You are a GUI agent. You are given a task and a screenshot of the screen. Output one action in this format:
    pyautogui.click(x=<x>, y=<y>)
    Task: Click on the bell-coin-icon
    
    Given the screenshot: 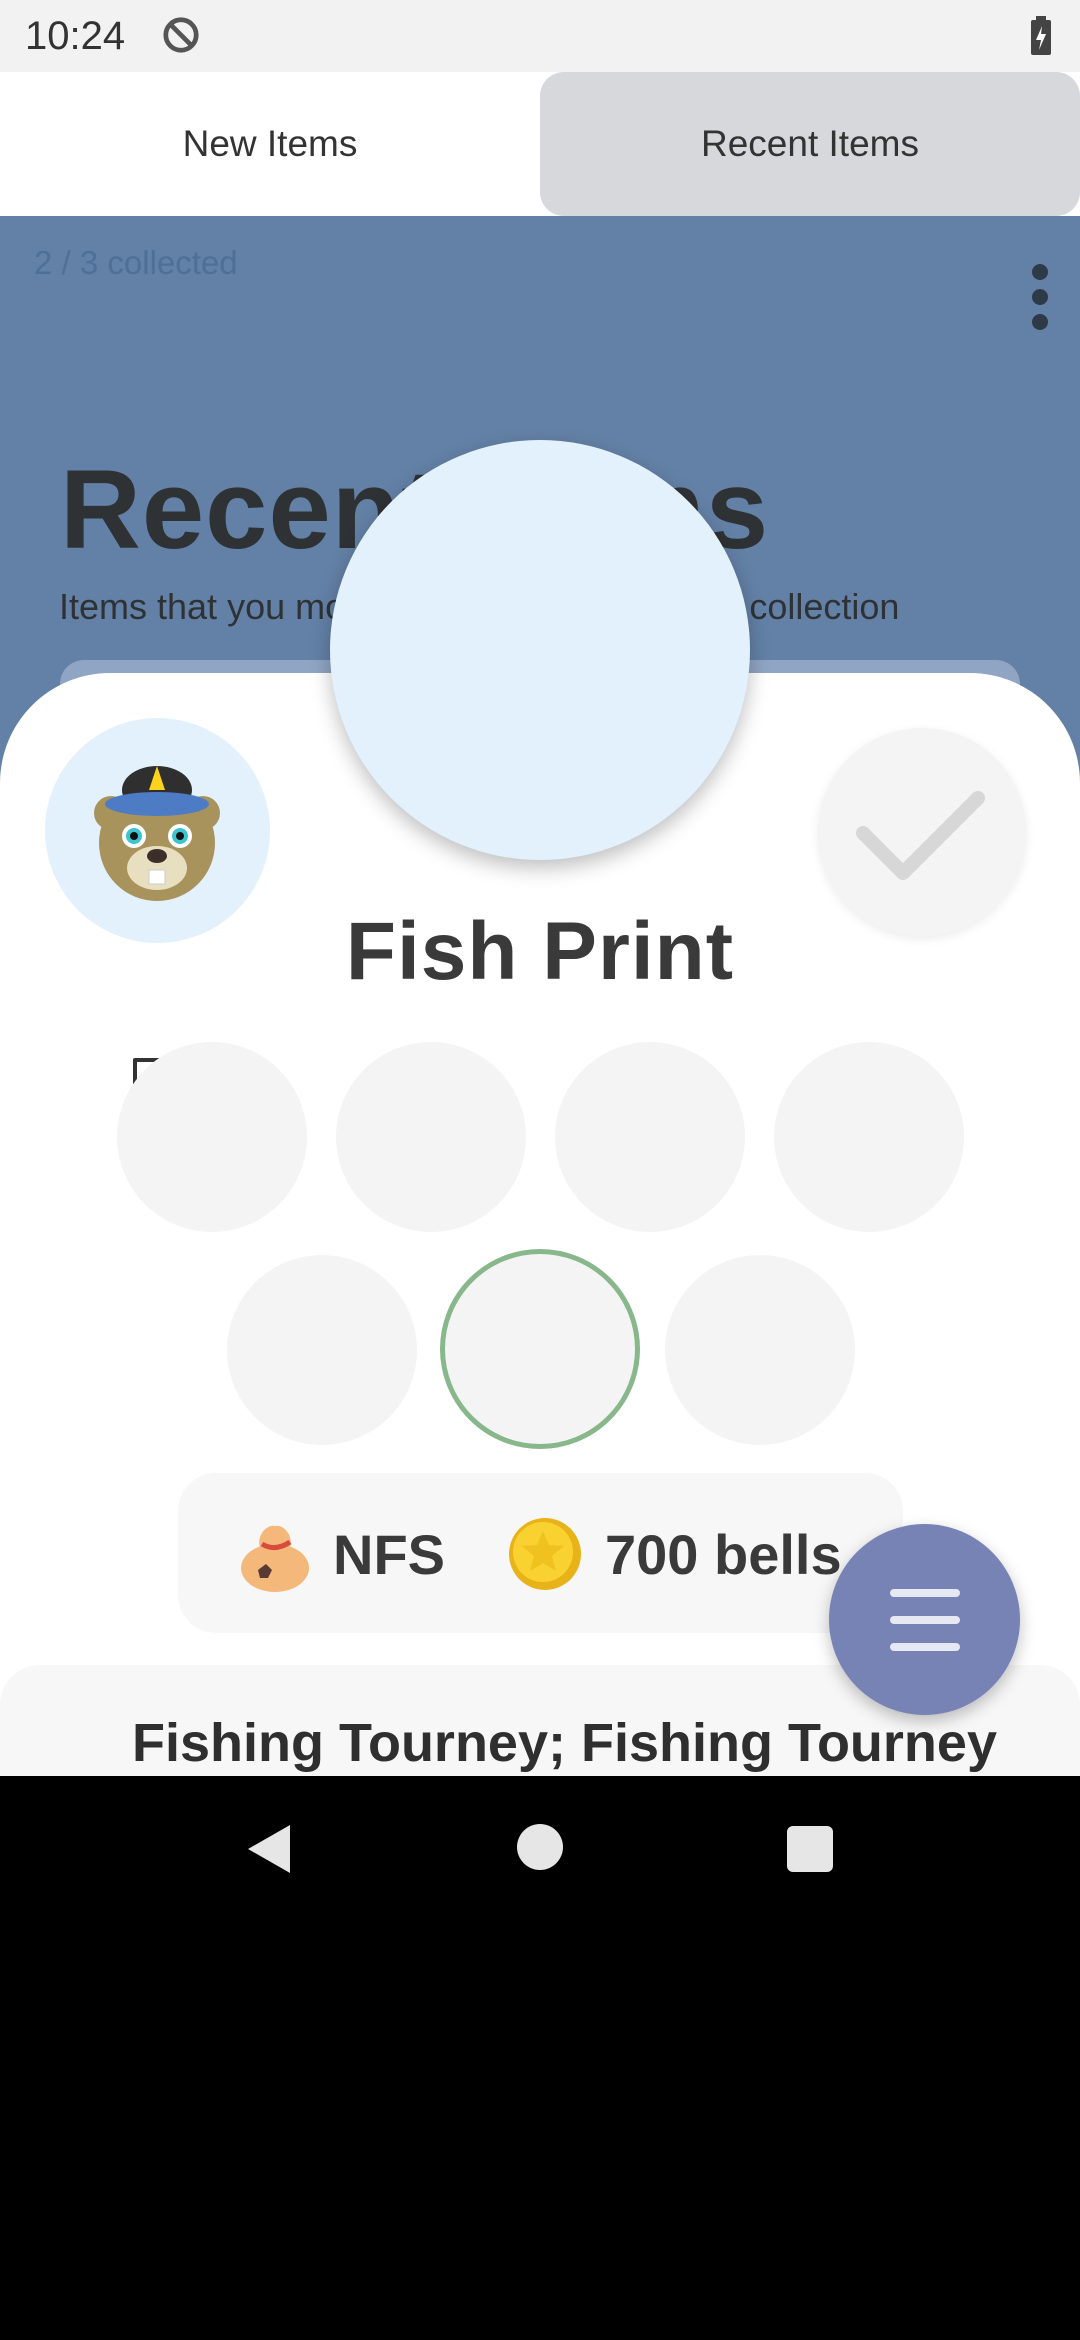 What is the action you would take?
    pyautogui.click(x=545, y=1554)
    